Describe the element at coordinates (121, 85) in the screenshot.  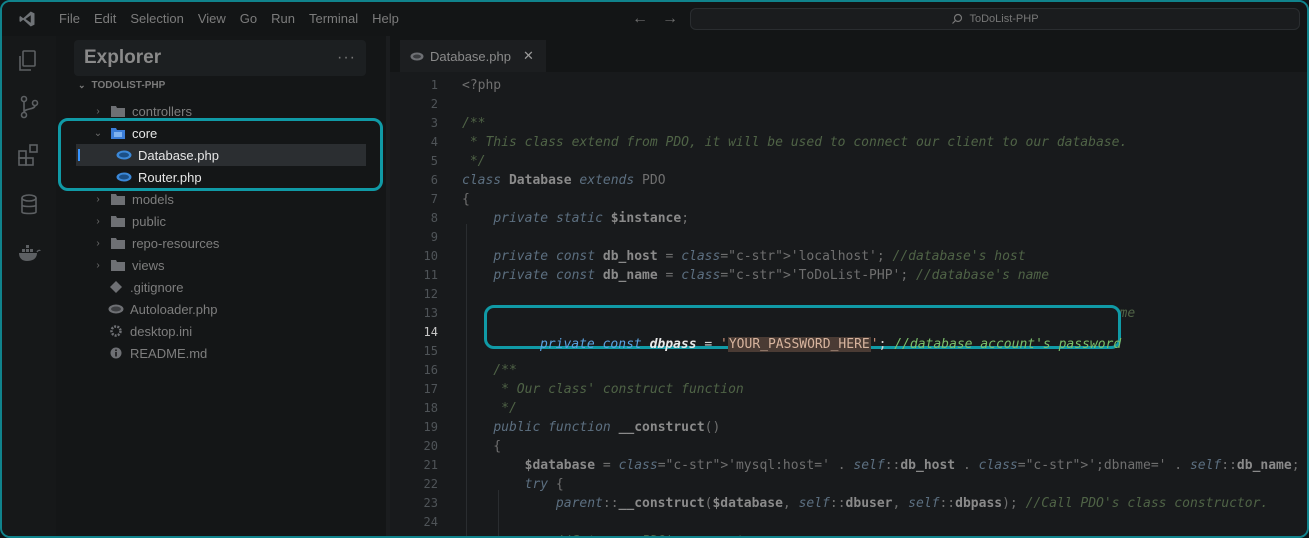
I see `project-root: ⌄ TODOLIST-PHP` at that location.